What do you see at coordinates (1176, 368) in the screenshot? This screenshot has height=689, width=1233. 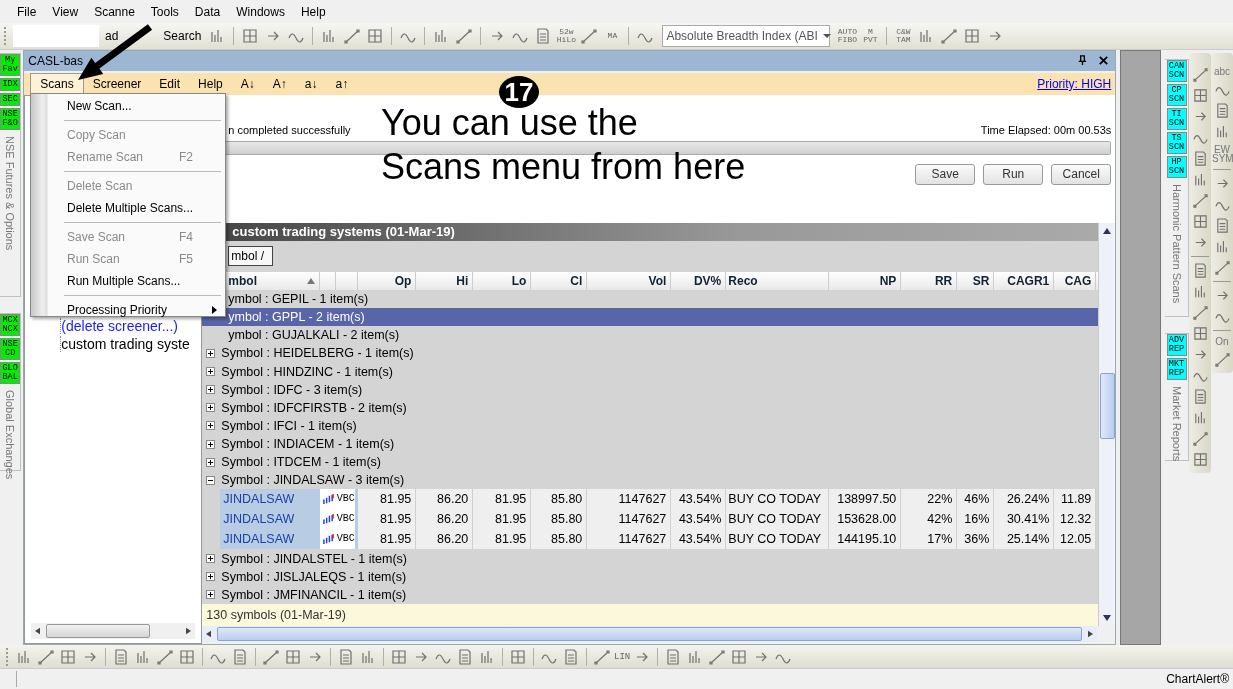 I see `dock-badge: MKT REP` at bounding box center [1176, 368].